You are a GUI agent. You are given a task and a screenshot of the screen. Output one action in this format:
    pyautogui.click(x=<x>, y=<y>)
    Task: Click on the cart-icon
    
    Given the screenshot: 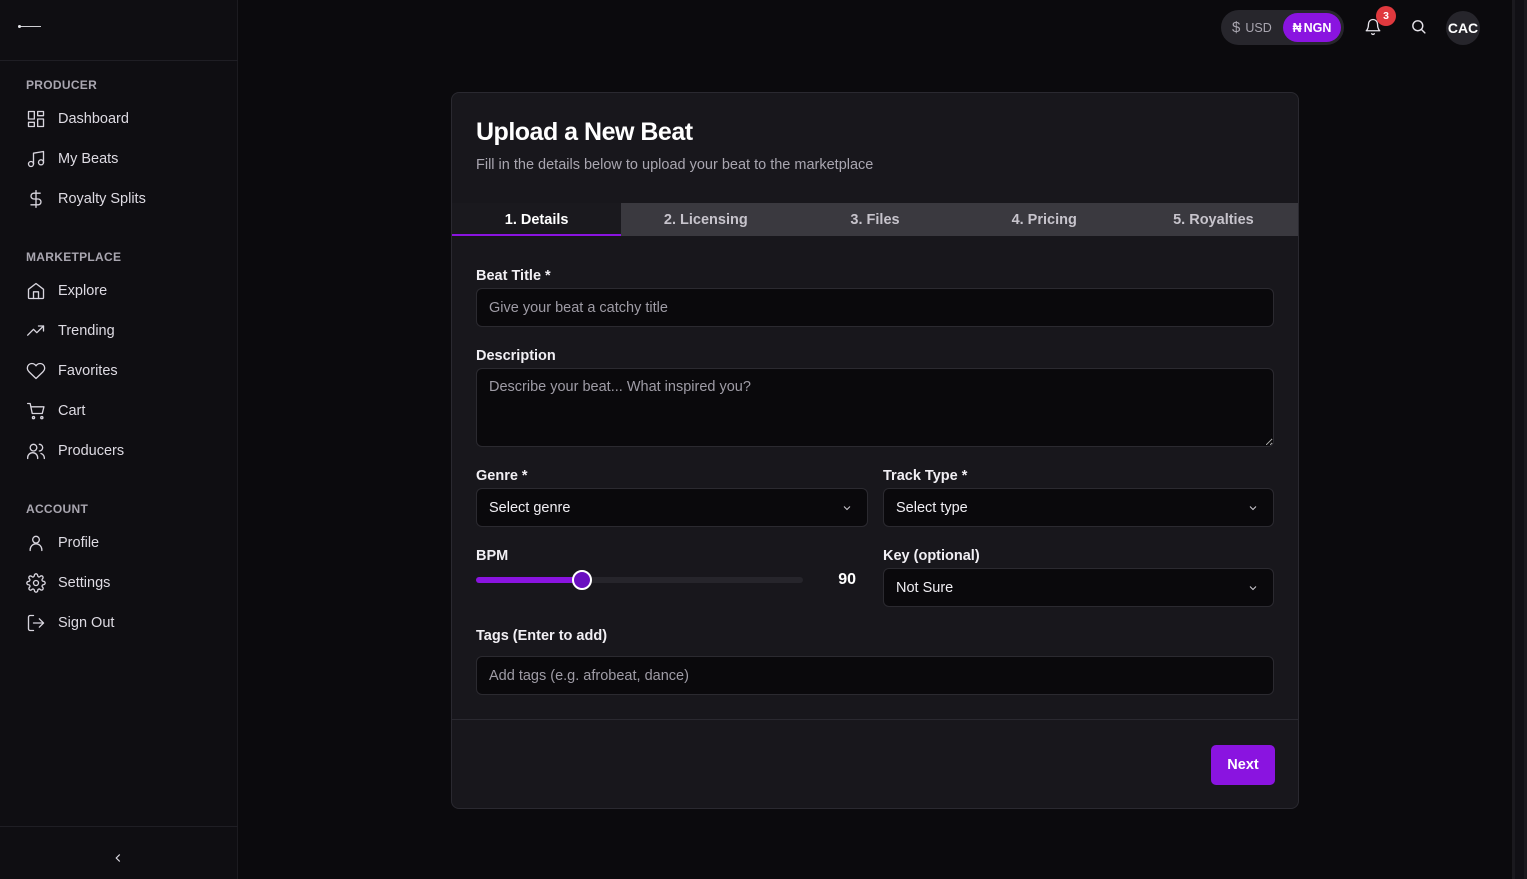 What is the action you would take?
    pyautogui.click(x=36, y=411)
    